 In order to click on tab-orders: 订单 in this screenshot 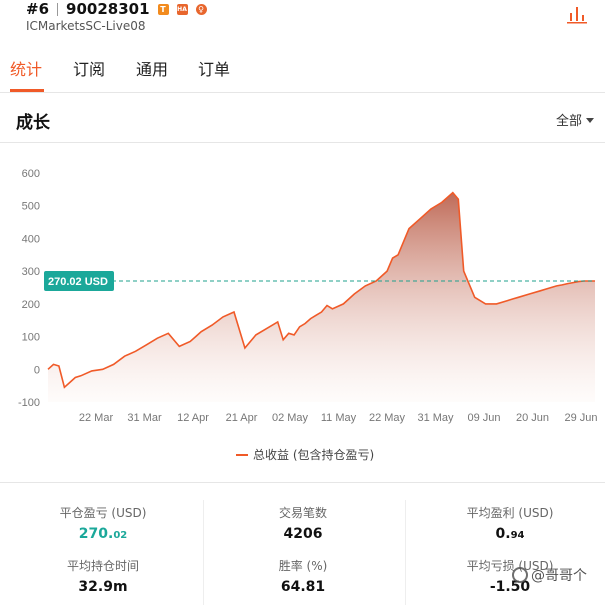, I will do `click(214, 68)`.